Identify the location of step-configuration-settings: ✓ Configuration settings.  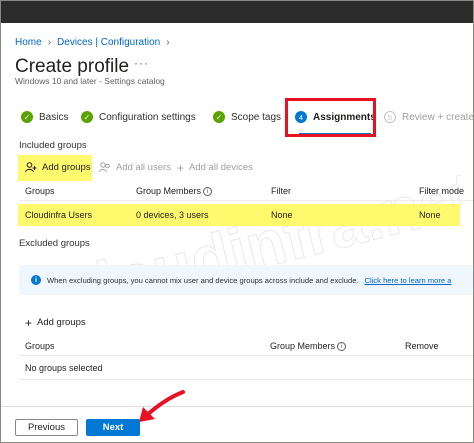
(138, 117).